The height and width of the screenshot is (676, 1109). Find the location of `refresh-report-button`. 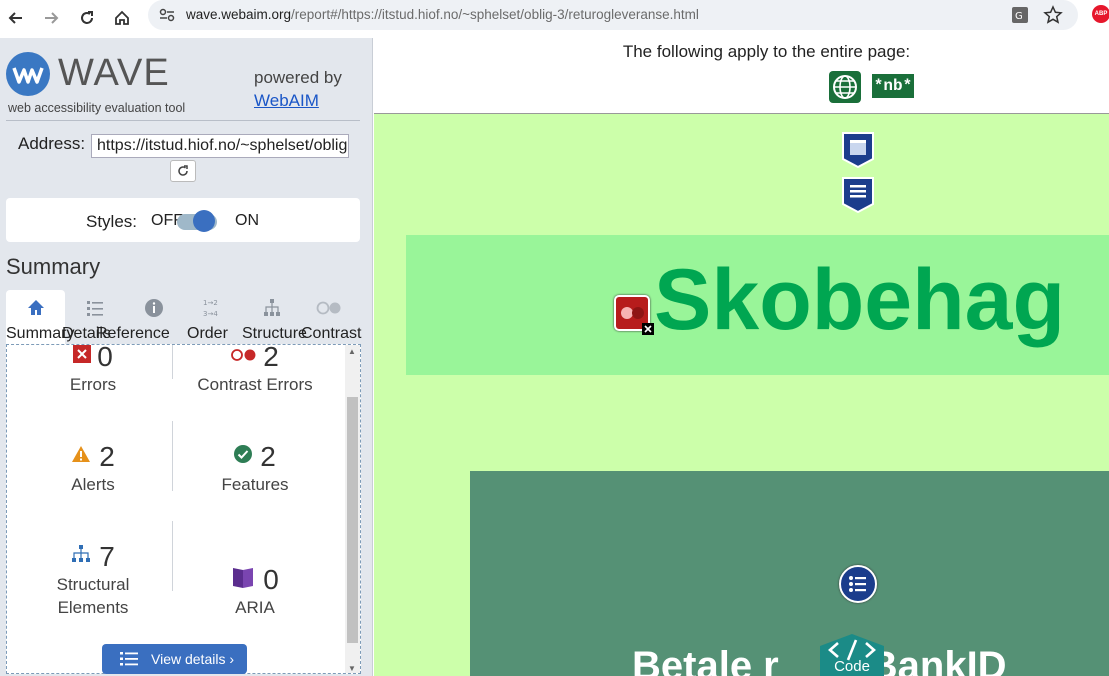

refresh-report-button is located at coordinates (183, 171).